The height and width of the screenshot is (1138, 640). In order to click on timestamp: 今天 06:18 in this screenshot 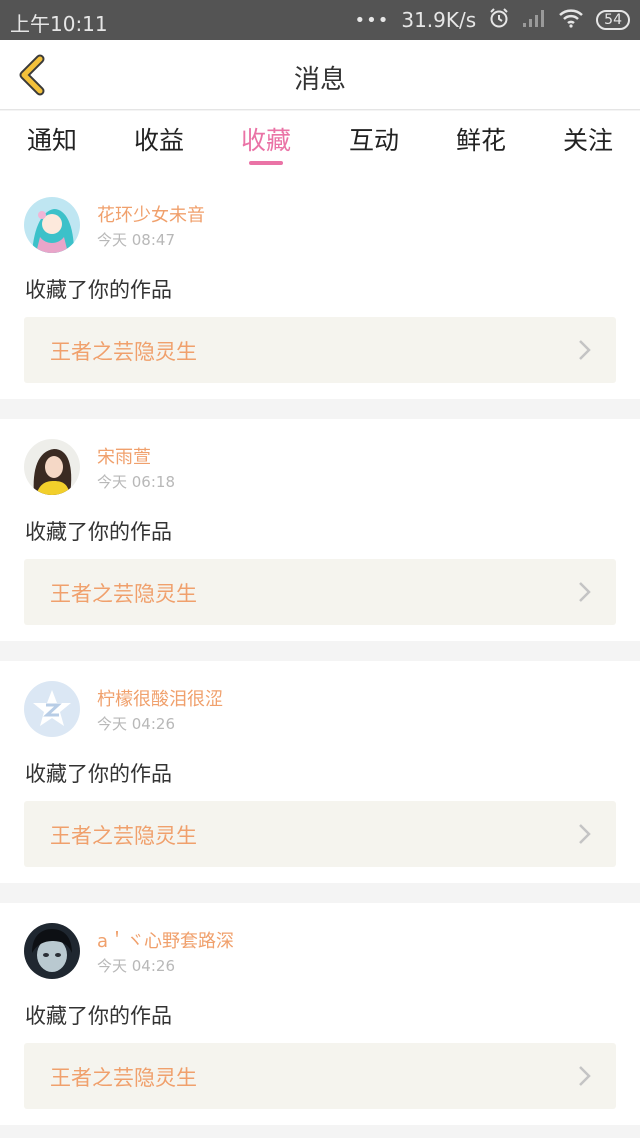, I will do `click(136, 482)`.